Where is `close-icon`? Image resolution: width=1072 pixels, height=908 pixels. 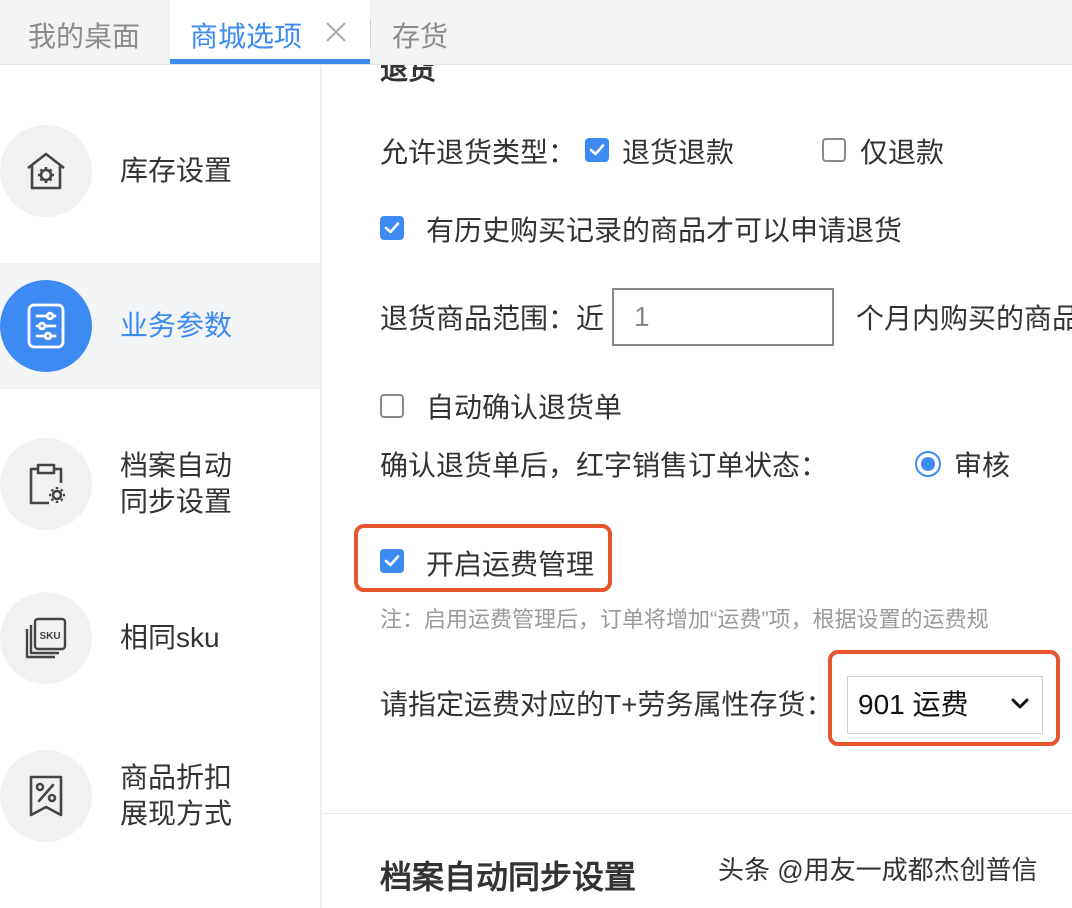 close-icon is located at coordinates (336, 32).